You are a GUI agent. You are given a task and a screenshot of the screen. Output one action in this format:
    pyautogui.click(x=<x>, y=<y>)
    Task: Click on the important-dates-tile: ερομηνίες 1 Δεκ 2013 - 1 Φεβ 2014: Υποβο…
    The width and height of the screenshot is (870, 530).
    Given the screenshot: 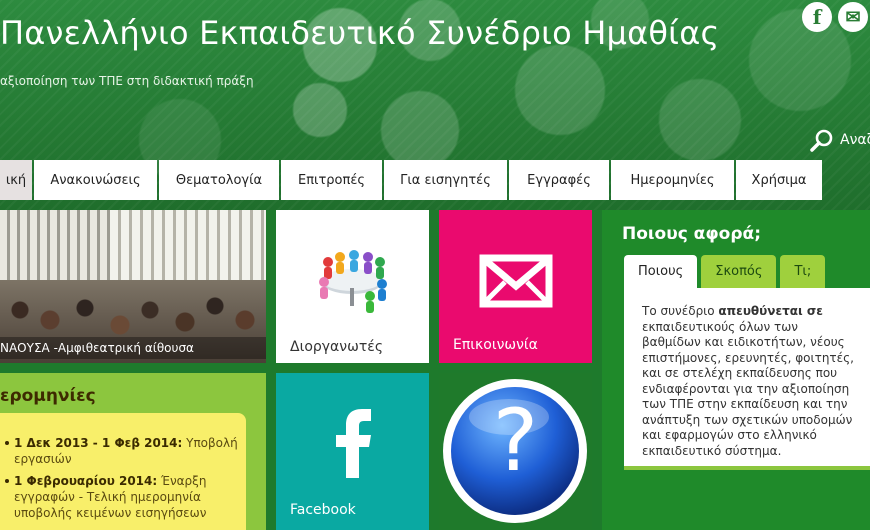 What is the action you would take?
    pyautogui.click(x=133, y=451)
    